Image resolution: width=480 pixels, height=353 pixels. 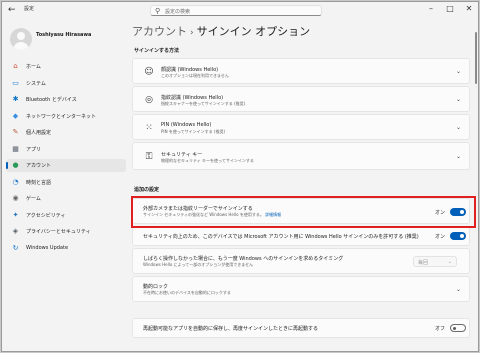 I want to click on close-icon: ✕, so click(x=469, y=9).